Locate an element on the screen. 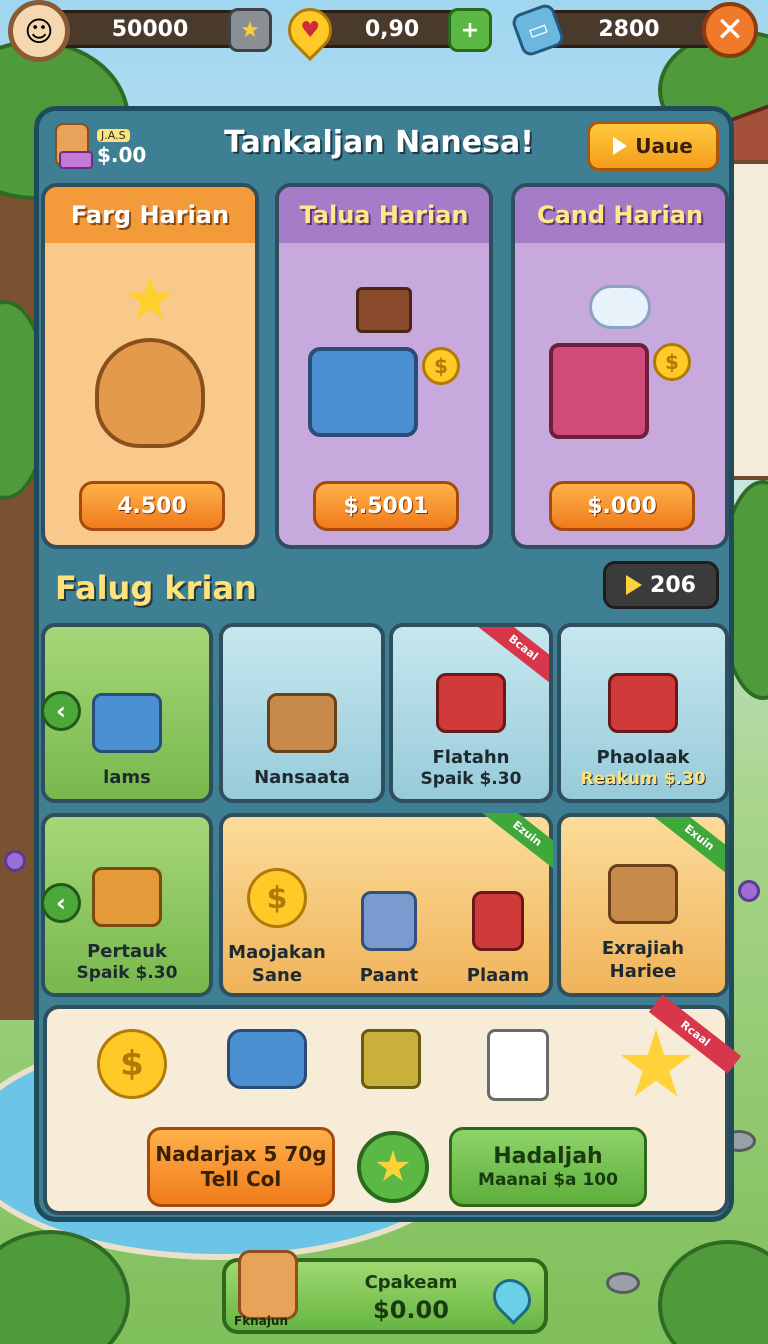  shop-tile-group-items: $ Maojakan Sane Paant Ezuin Plaam is located at coordinates (386, 905).